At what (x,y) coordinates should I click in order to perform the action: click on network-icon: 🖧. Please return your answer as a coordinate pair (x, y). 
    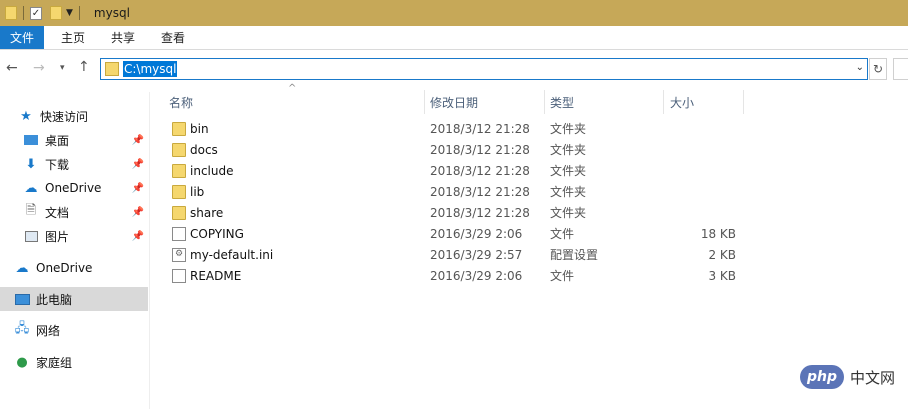
    Looking at the image, I should click on (22, 328).